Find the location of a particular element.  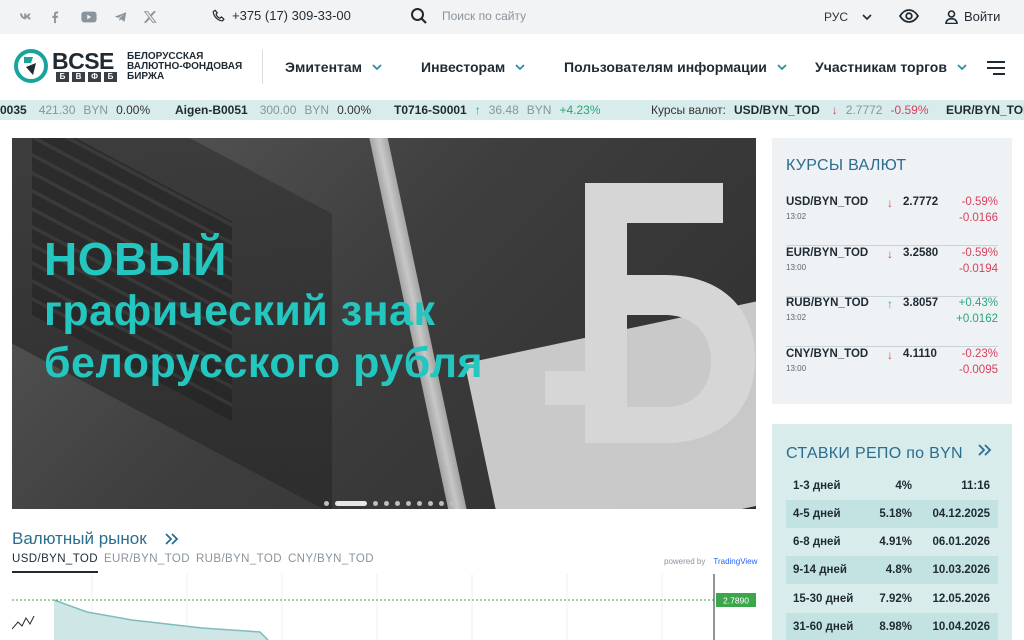

powered-by-label: powered by is located at coordinates (685, 561).